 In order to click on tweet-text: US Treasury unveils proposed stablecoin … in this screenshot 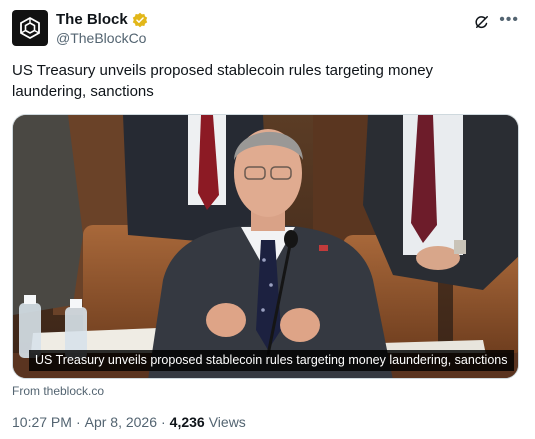, I will do `click(223, 81)`.